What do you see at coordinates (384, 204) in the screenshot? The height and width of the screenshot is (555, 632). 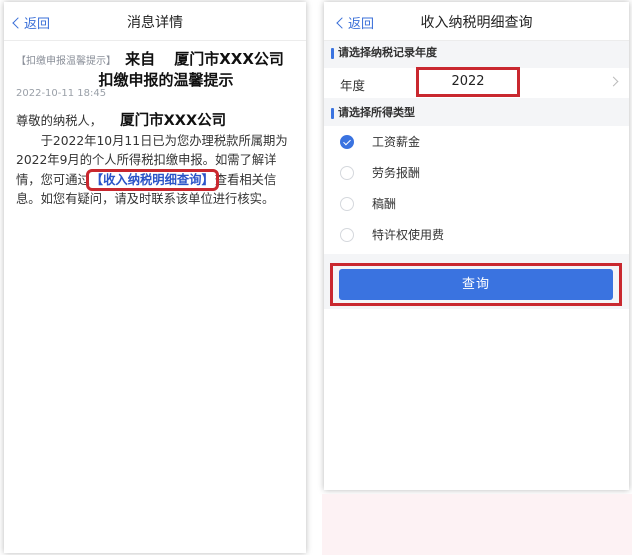 I see `income-type-label: 稿酬` at bounding box center [384, 204].